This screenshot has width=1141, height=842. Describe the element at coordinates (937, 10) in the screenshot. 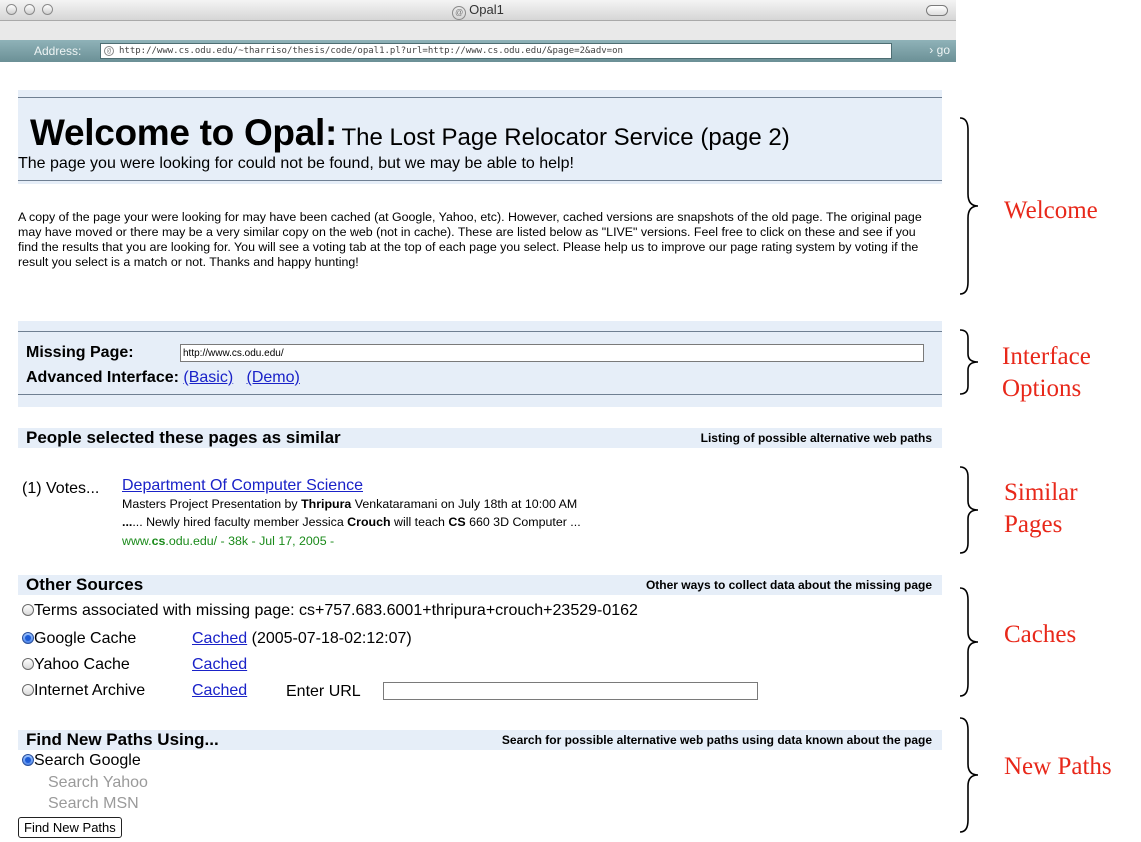

I see `toolbar-toggle-button` at that location.